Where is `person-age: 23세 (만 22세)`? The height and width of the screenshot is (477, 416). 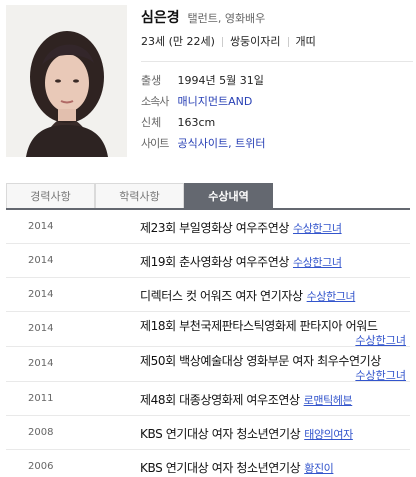
person-age: 23세 (만 22세) is located at coordinates (178, 41).